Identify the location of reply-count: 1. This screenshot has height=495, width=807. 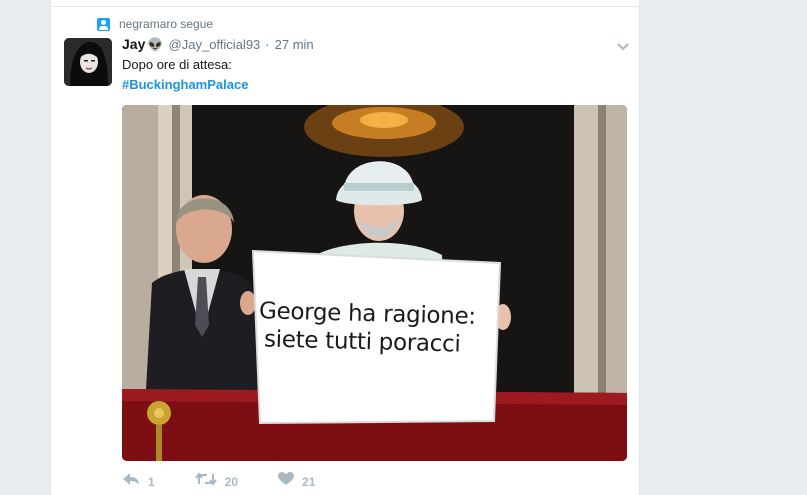
(151, 481).